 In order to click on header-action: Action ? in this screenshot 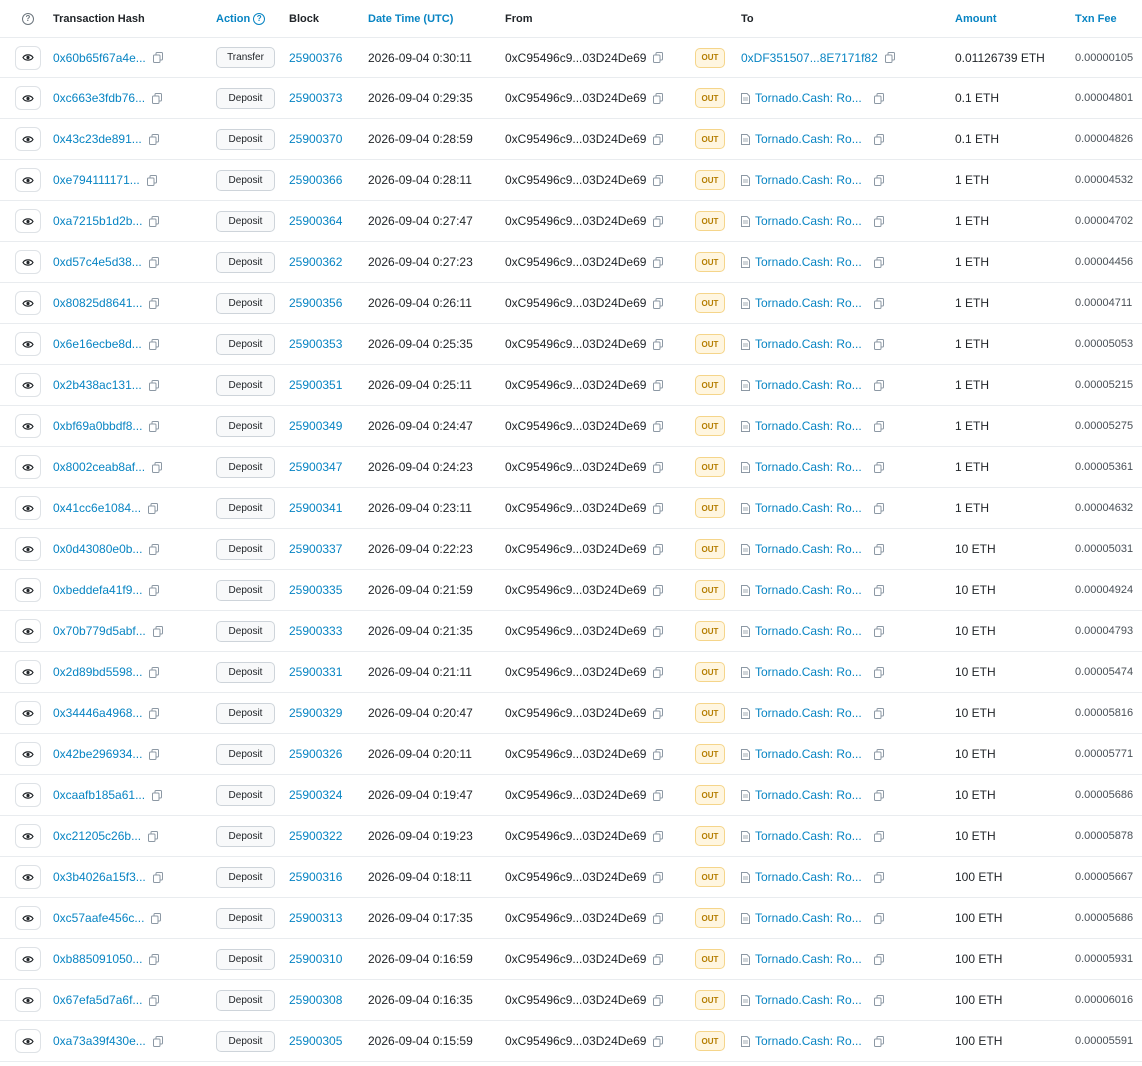, I will do `click(241, 18)`.